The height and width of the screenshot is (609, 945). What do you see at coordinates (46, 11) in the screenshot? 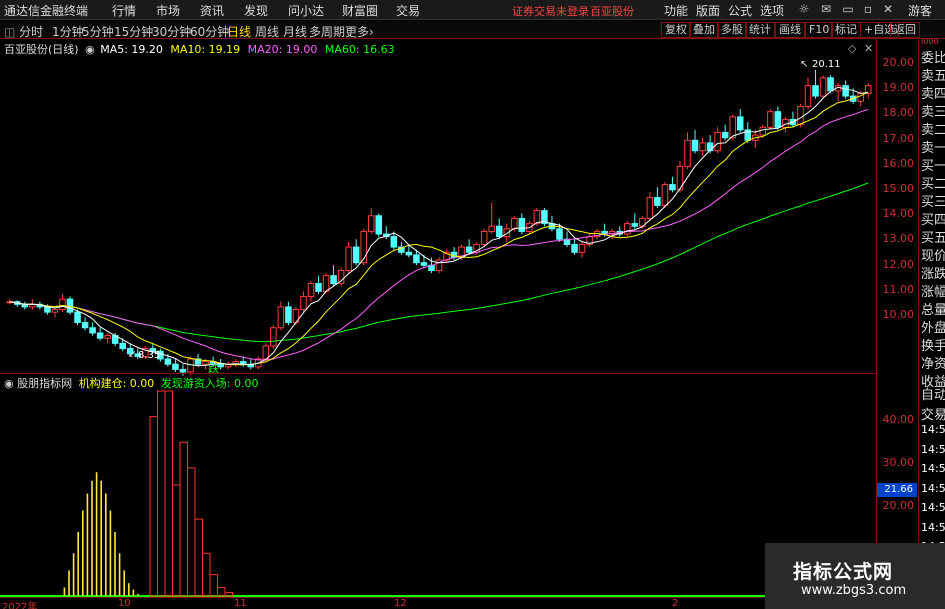
I see `app-title: 通达信金融终端` at bounding box center [46, 11].